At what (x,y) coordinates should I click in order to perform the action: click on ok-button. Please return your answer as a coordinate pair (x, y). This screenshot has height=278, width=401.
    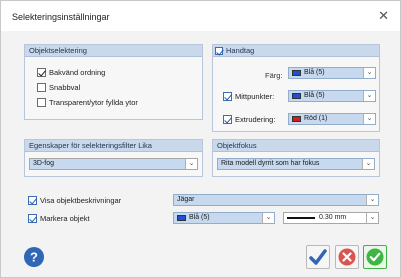
    Looking at the image, I should click on (375, 257).